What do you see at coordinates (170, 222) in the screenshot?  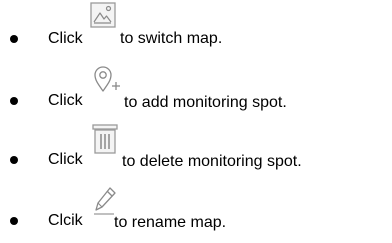 I see `item-tail-text: to rename map.` at bounding box center [170, 222].